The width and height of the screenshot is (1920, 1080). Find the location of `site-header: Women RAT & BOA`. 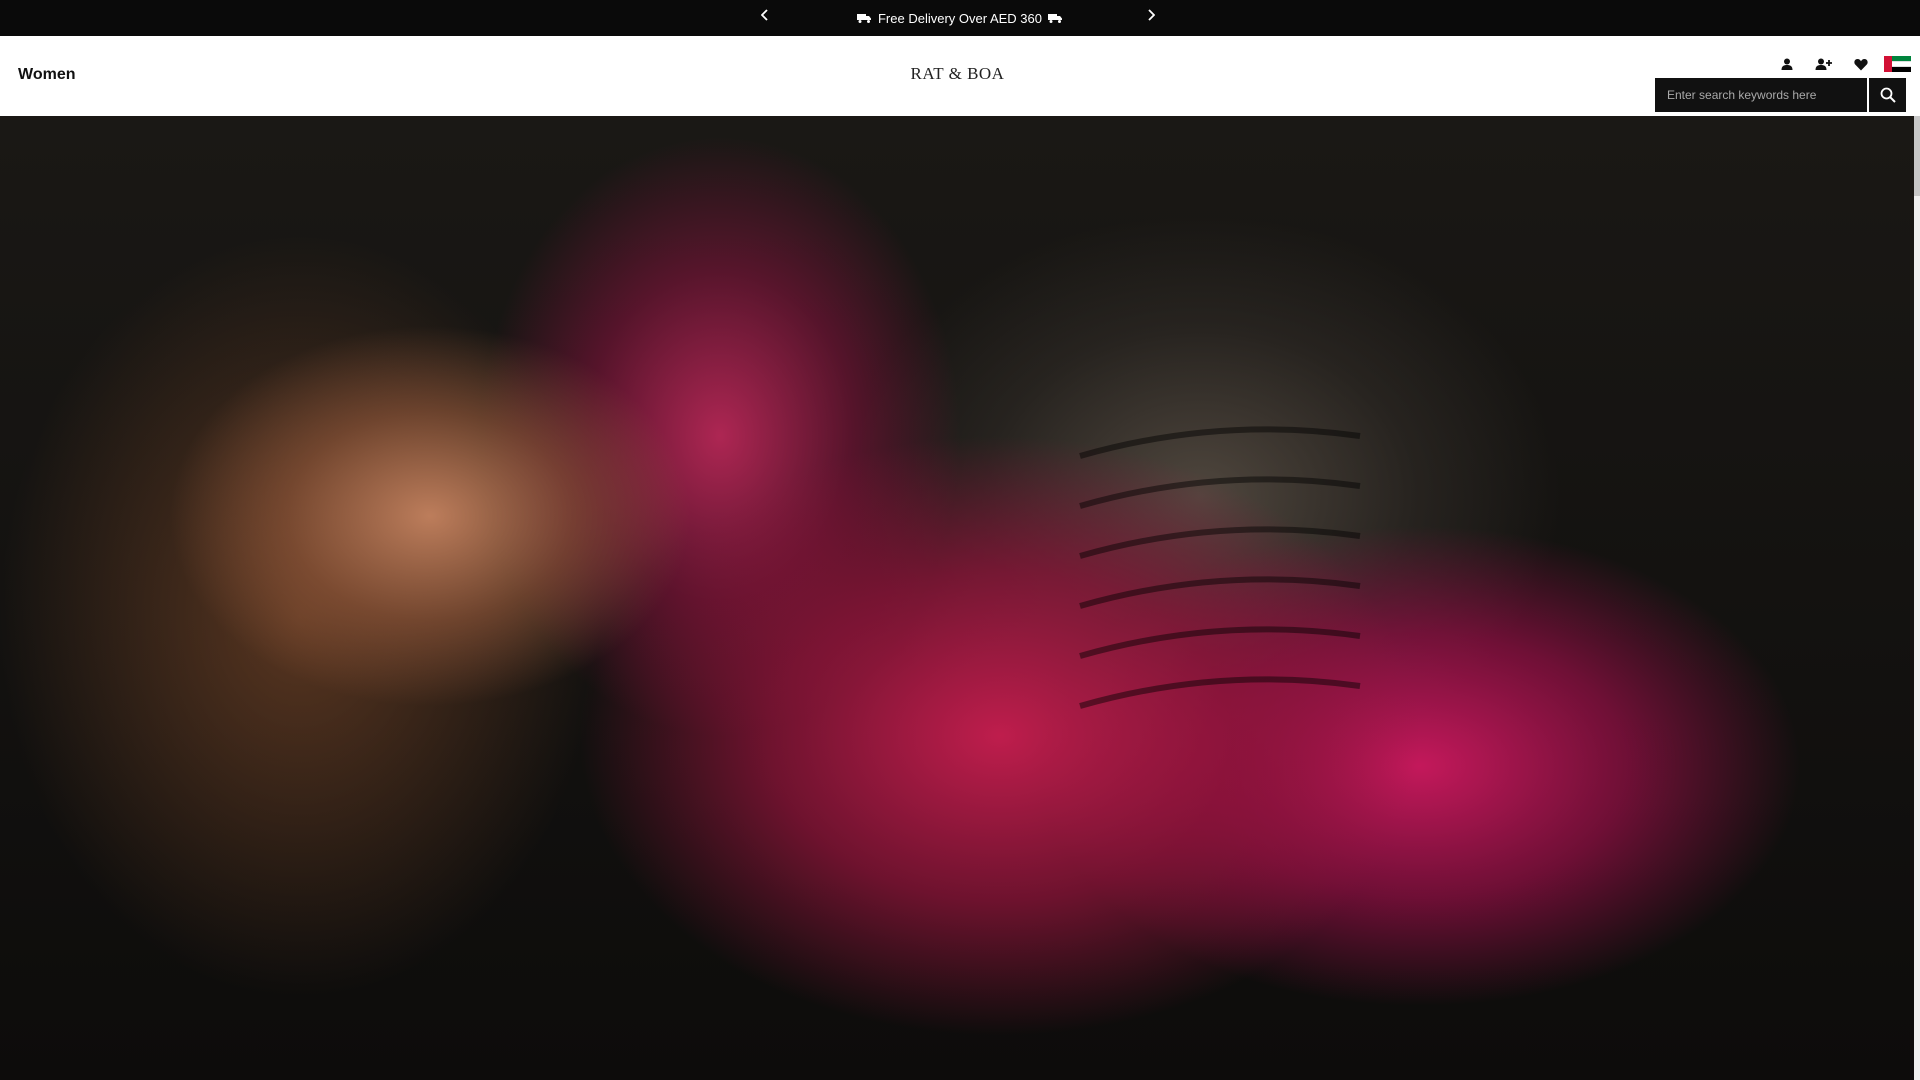

site-header: Women RAT & BOA is located at coordinates (960, 76).